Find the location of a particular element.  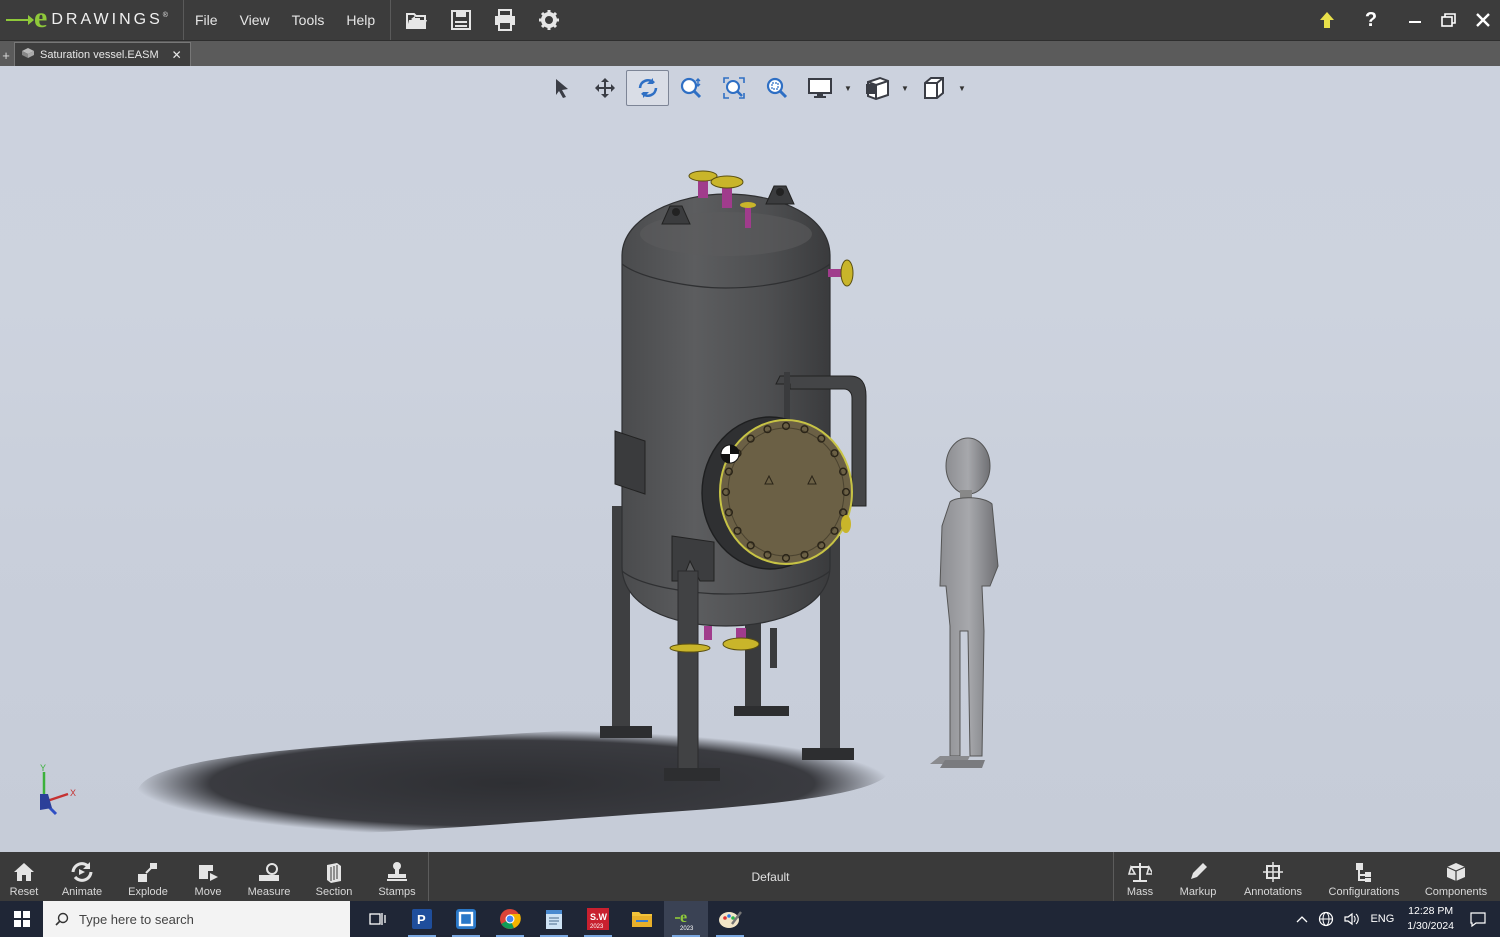

view-orientation-dropdown: ▼ is located at coordinates (905, 88).